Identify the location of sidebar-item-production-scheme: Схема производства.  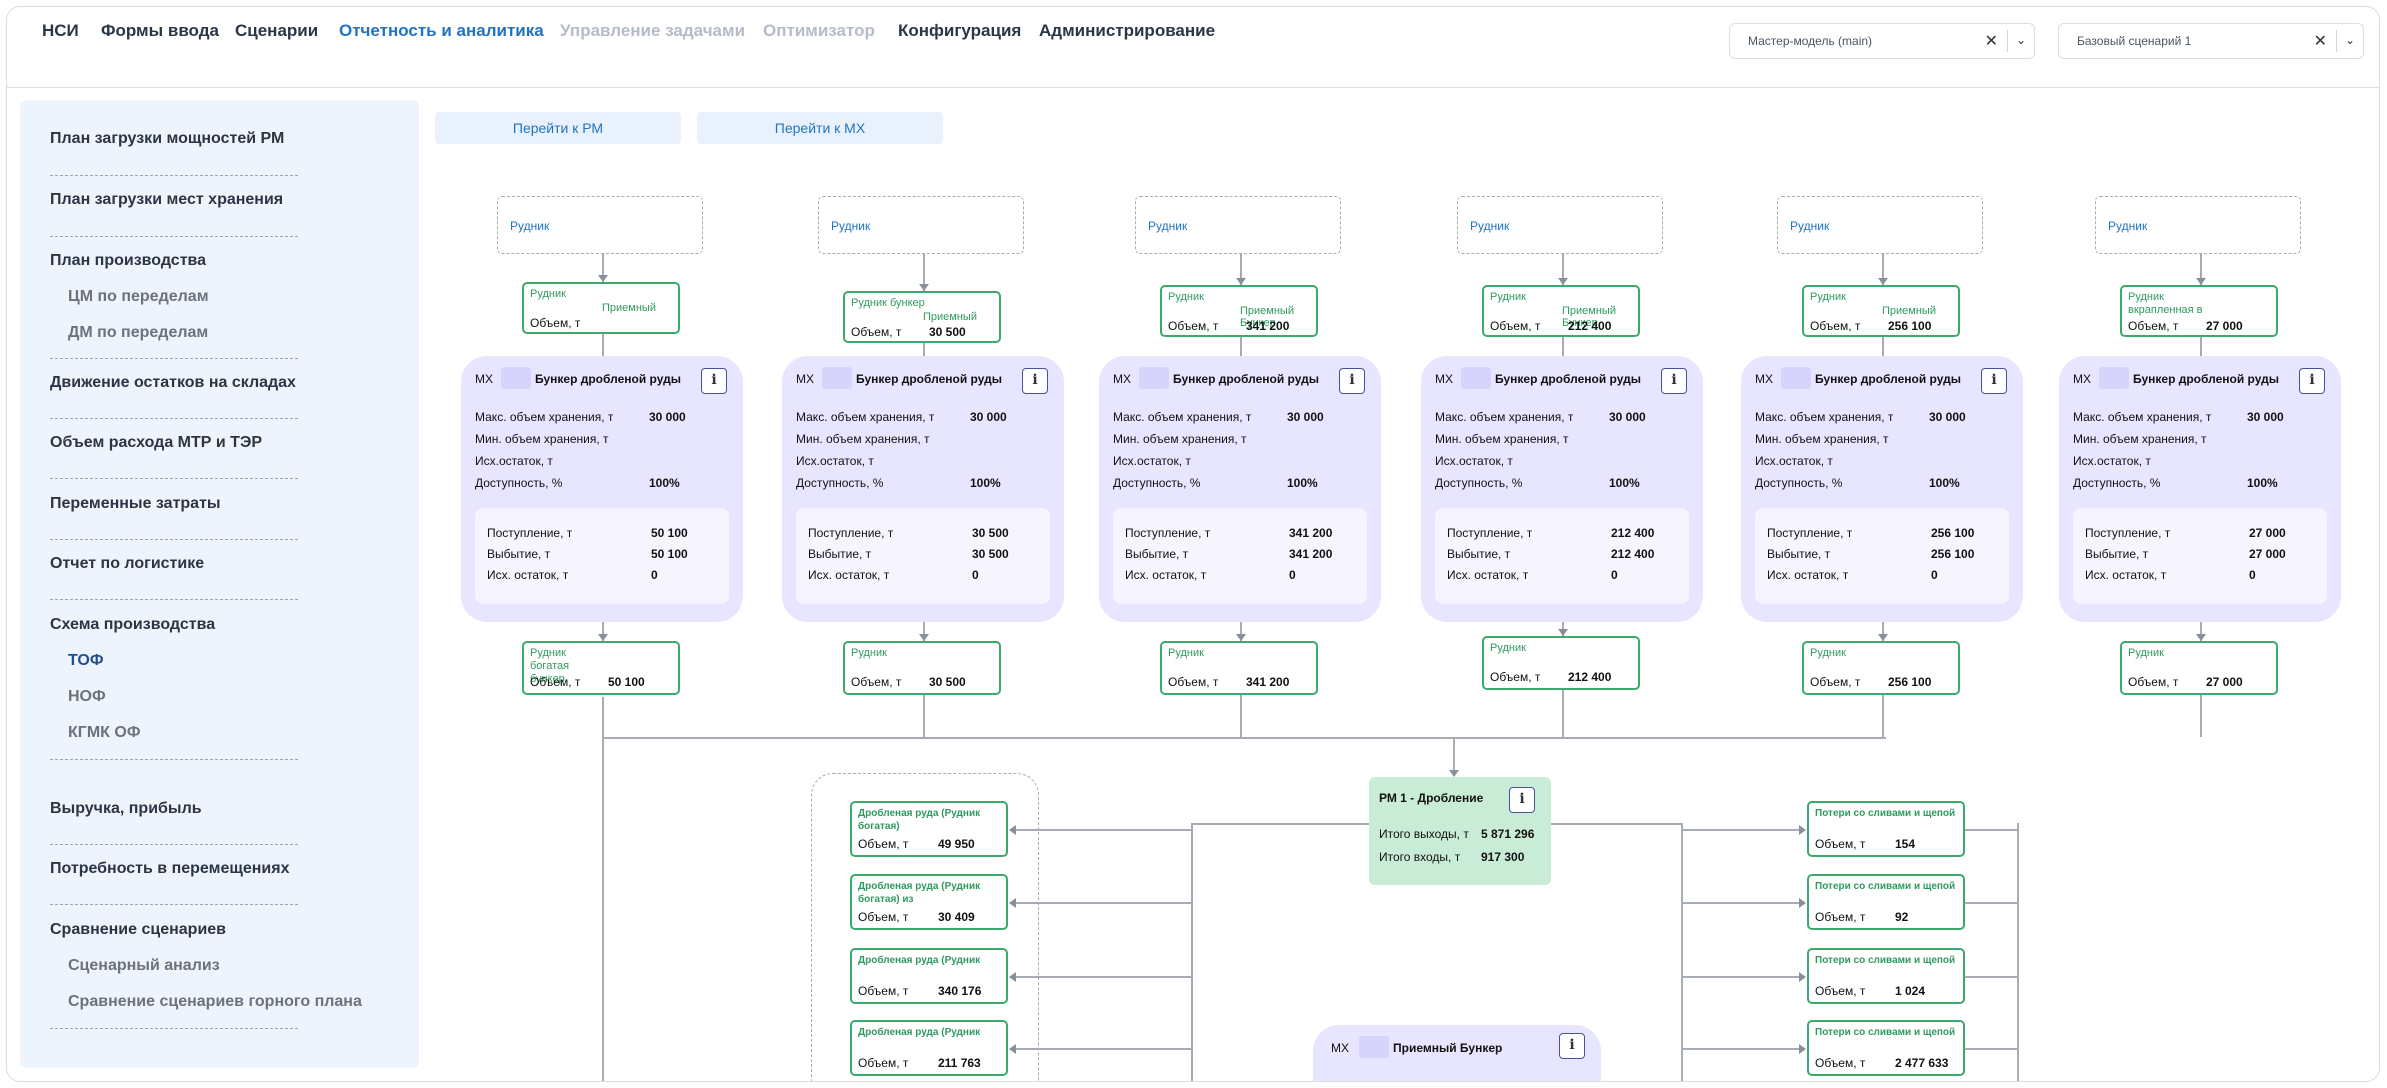
(132, 625).